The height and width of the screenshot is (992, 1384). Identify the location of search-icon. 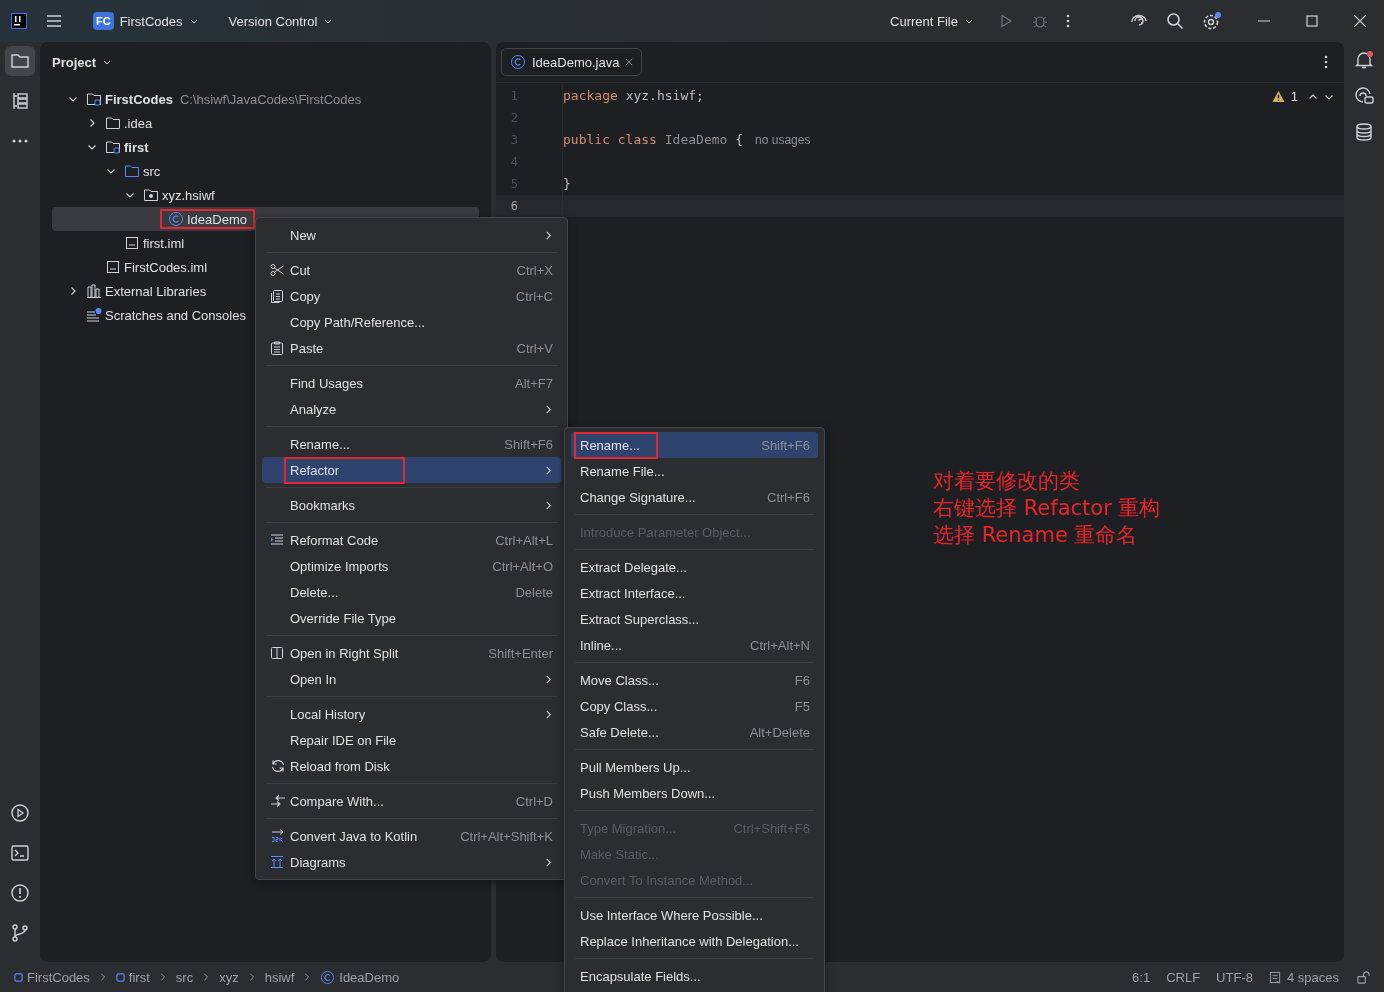
(1175, 21).